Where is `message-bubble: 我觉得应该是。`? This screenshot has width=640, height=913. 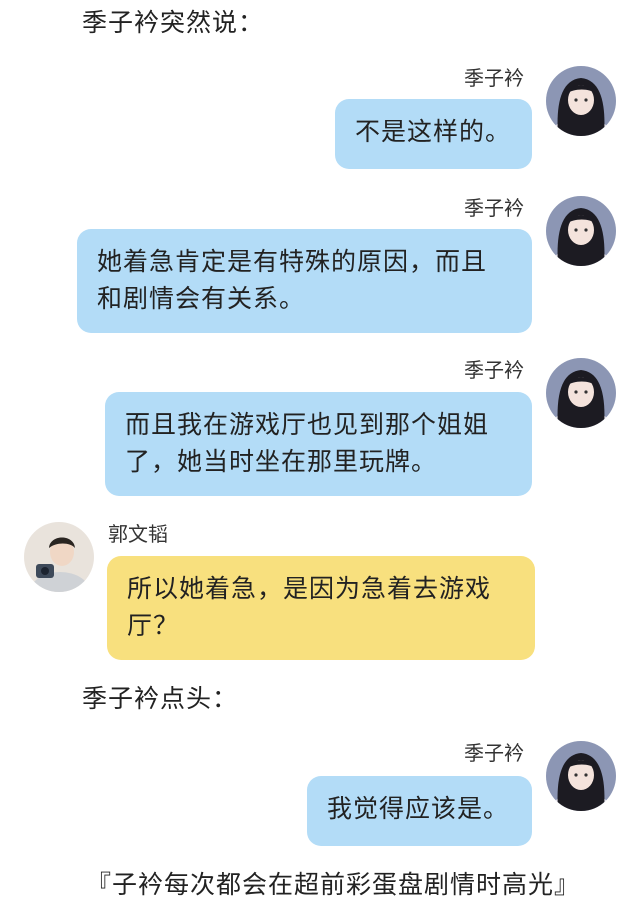
message-bubble: 我觉得应该是。 is located at coordinates (419, 811).